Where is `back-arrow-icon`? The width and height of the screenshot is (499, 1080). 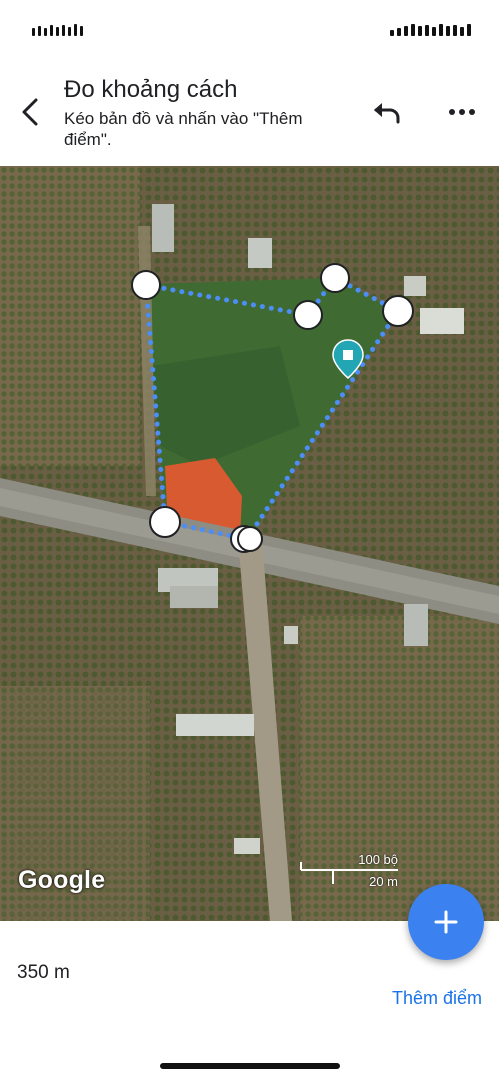
back-arrow-icon is located at coordinates (30, 112).